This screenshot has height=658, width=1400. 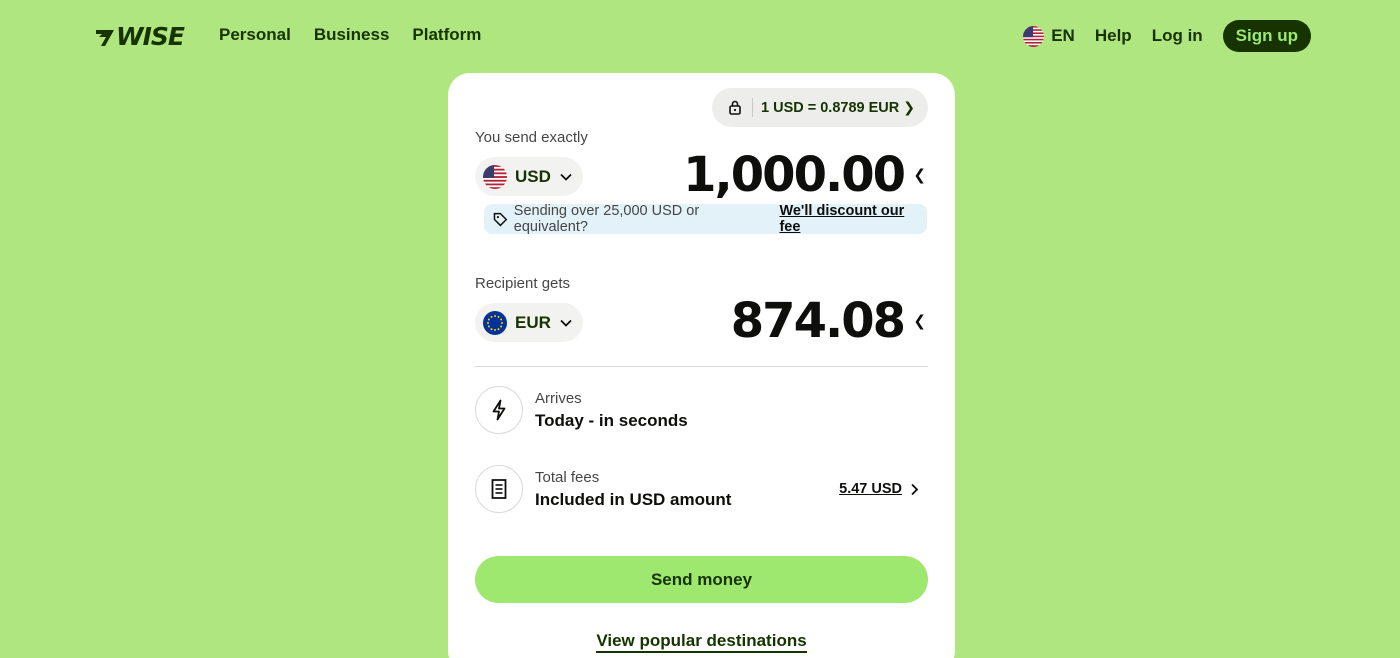 I want to click on section-divider, so click(x=701, y=366).